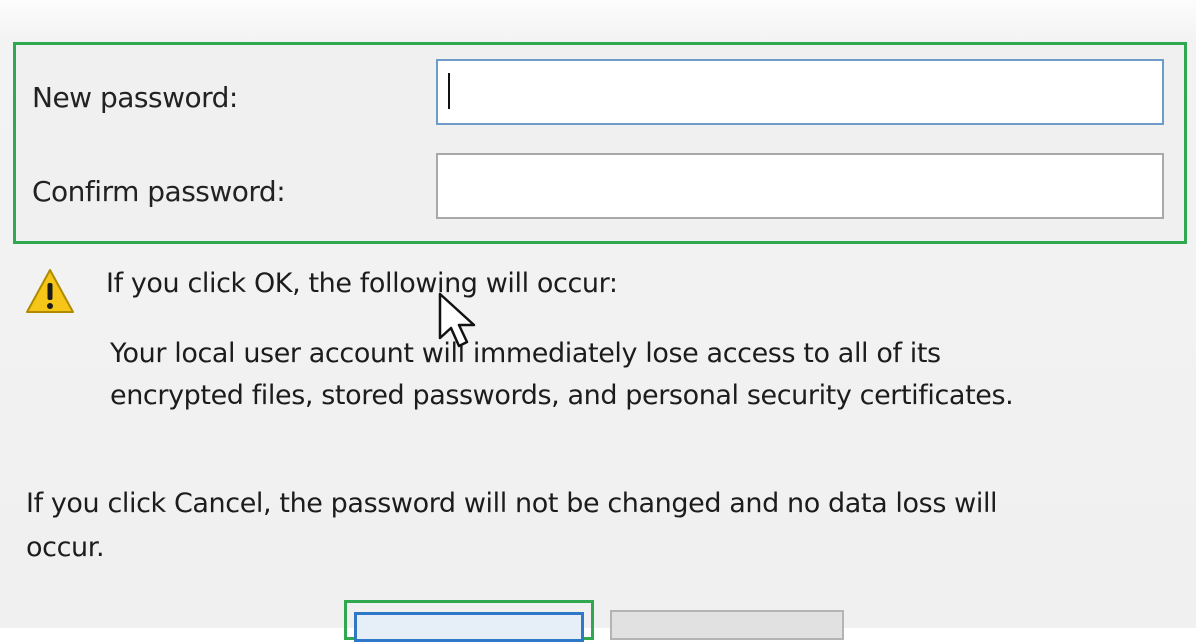 The width and height of the screenshot is (1196, 642). I want to click on cancel-button, so click(727, 625).